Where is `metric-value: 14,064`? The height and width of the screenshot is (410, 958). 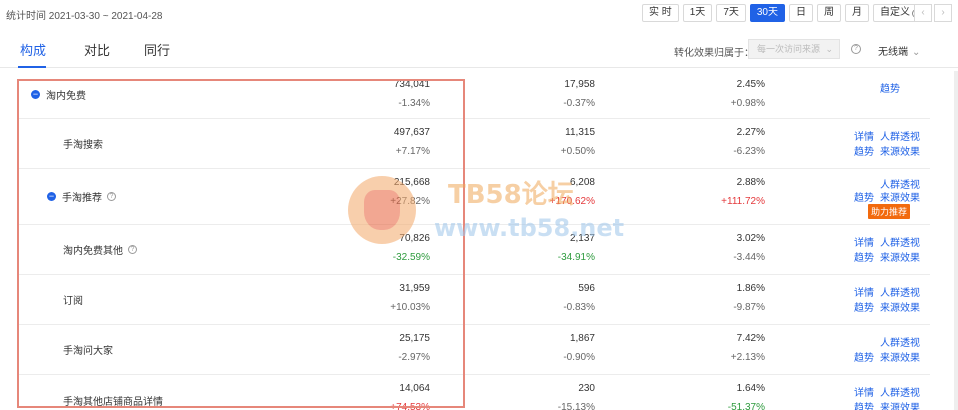
metric-value: 14,064 is located at coordinates (414, 388).